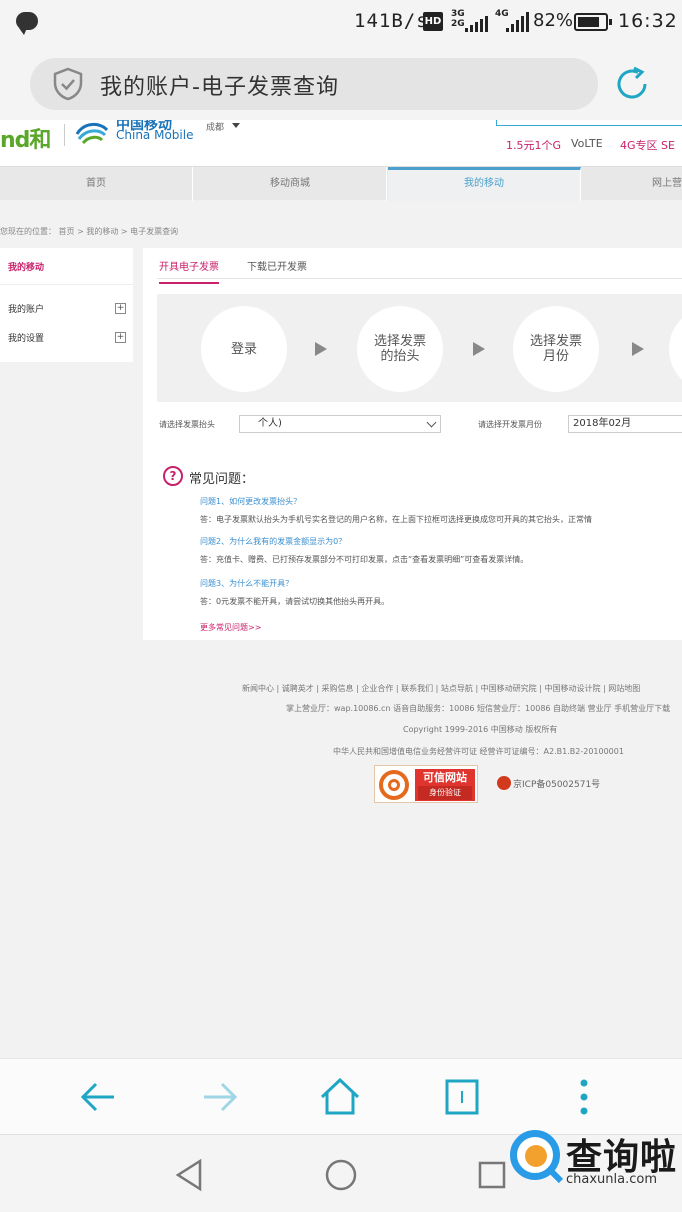  What do you see at coordinates (647, 145) in the screenshot?
I see `promo-4g-zone: 4G专区 SE` at bounding box center [647, 145].